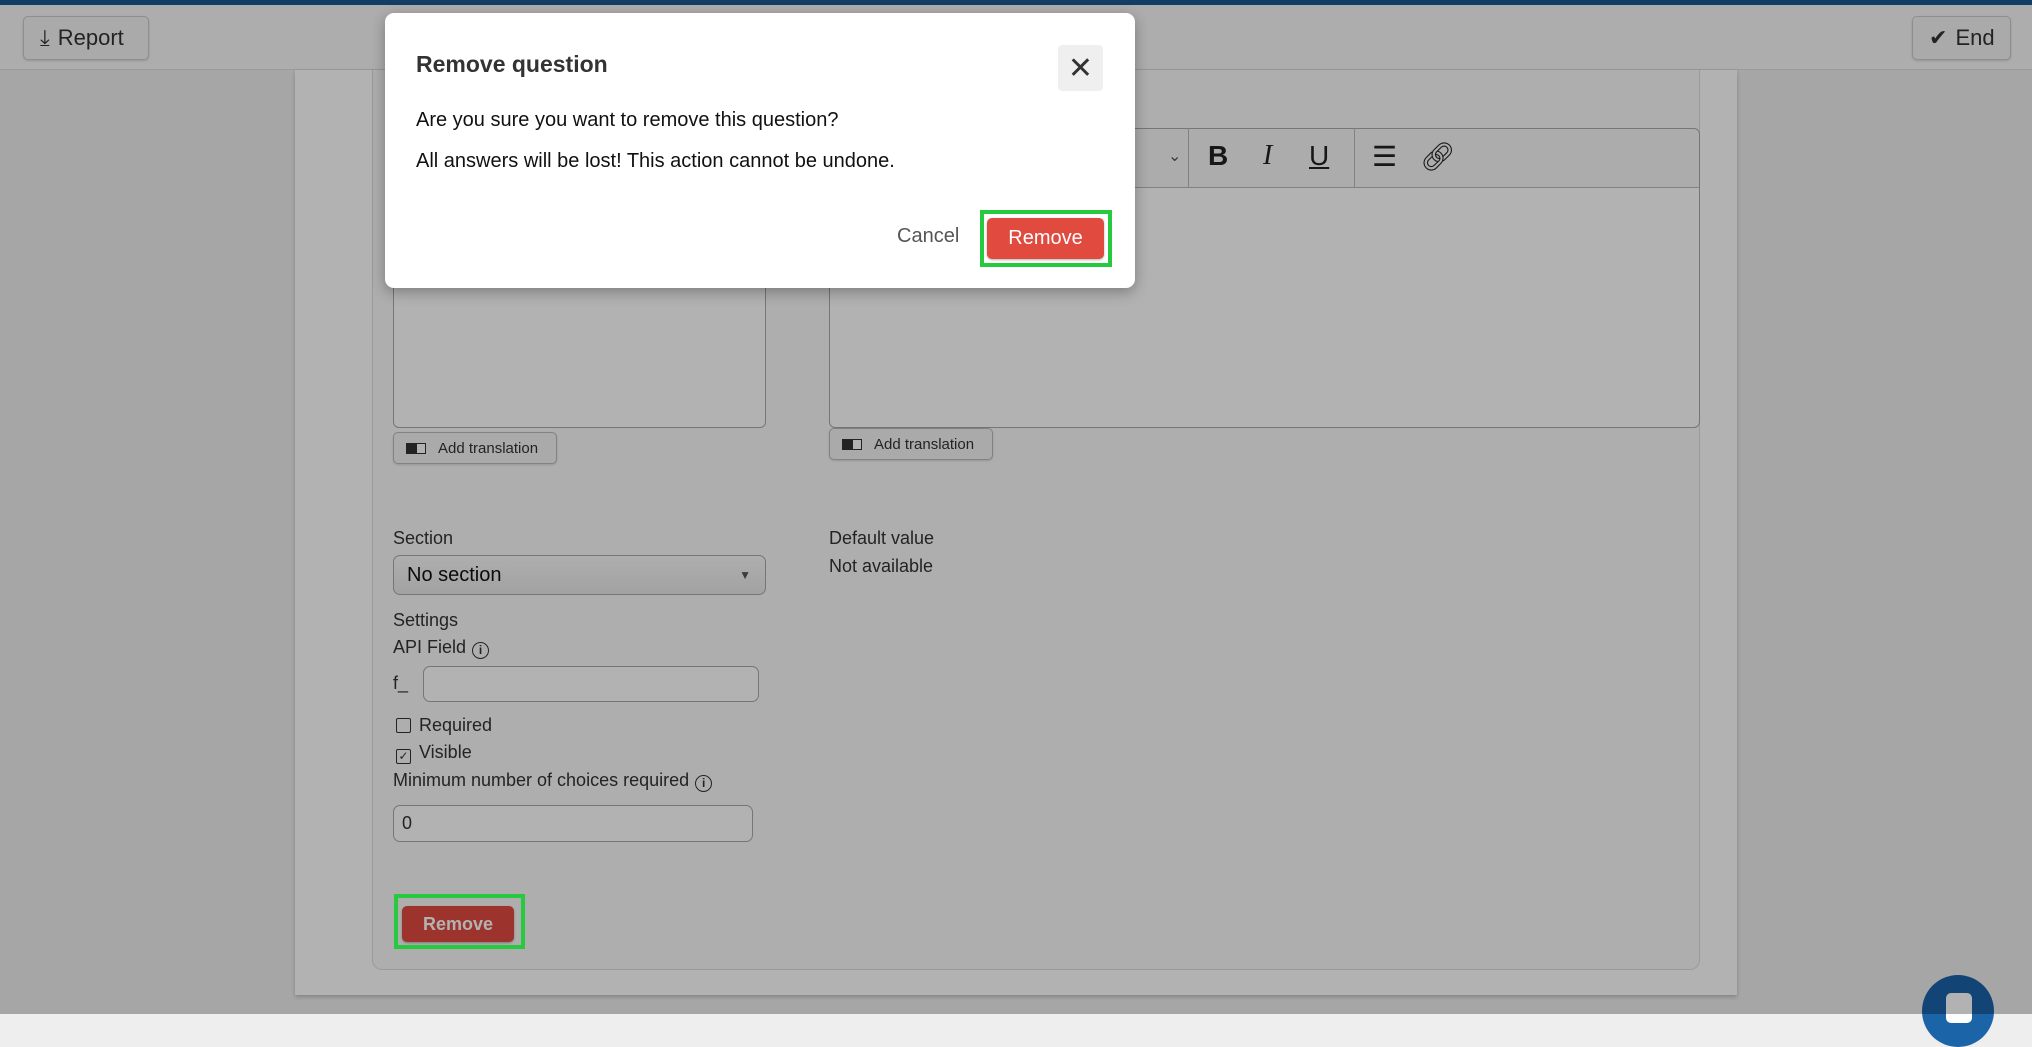 The height and width of the screenshot is (1047, 2032). I want to click on cancel-button: Cancel, so click(928, 236).